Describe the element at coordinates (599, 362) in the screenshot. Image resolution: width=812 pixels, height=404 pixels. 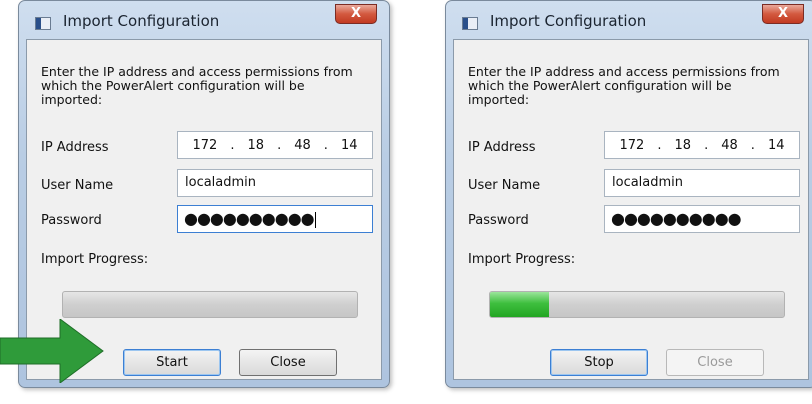
I see `stop-button: Stop` at that location.